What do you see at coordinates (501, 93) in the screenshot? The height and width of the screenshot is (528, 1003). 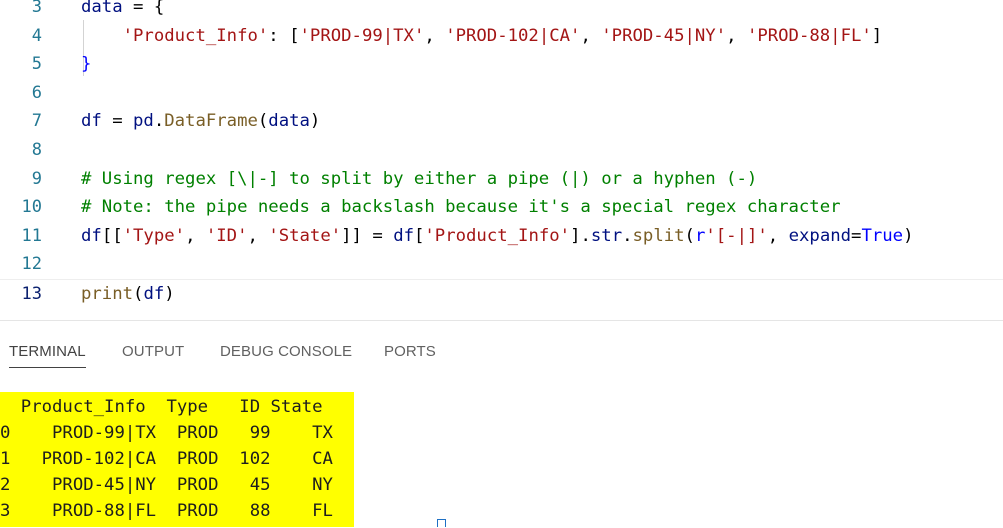 I see `code-line: 6` at bounding box center [501, 93].